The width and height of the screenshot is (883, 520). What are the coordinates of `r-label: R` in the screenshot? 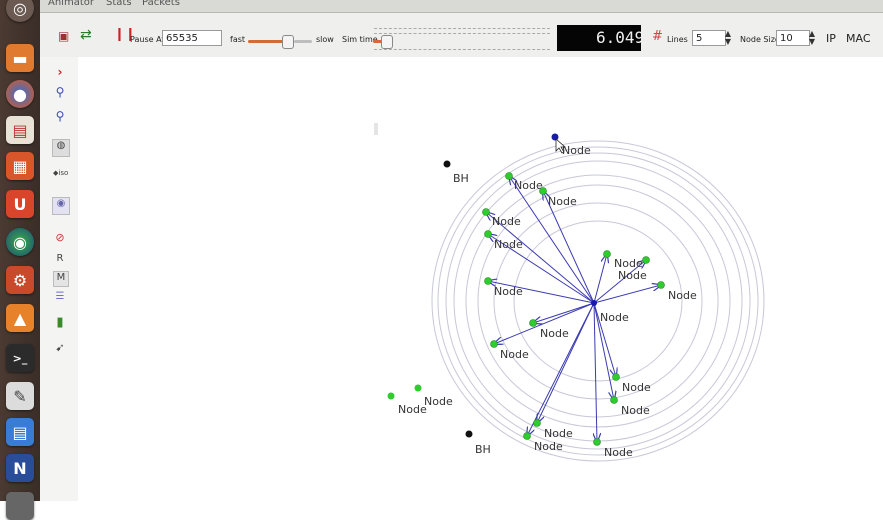 It's located at (60, 258).